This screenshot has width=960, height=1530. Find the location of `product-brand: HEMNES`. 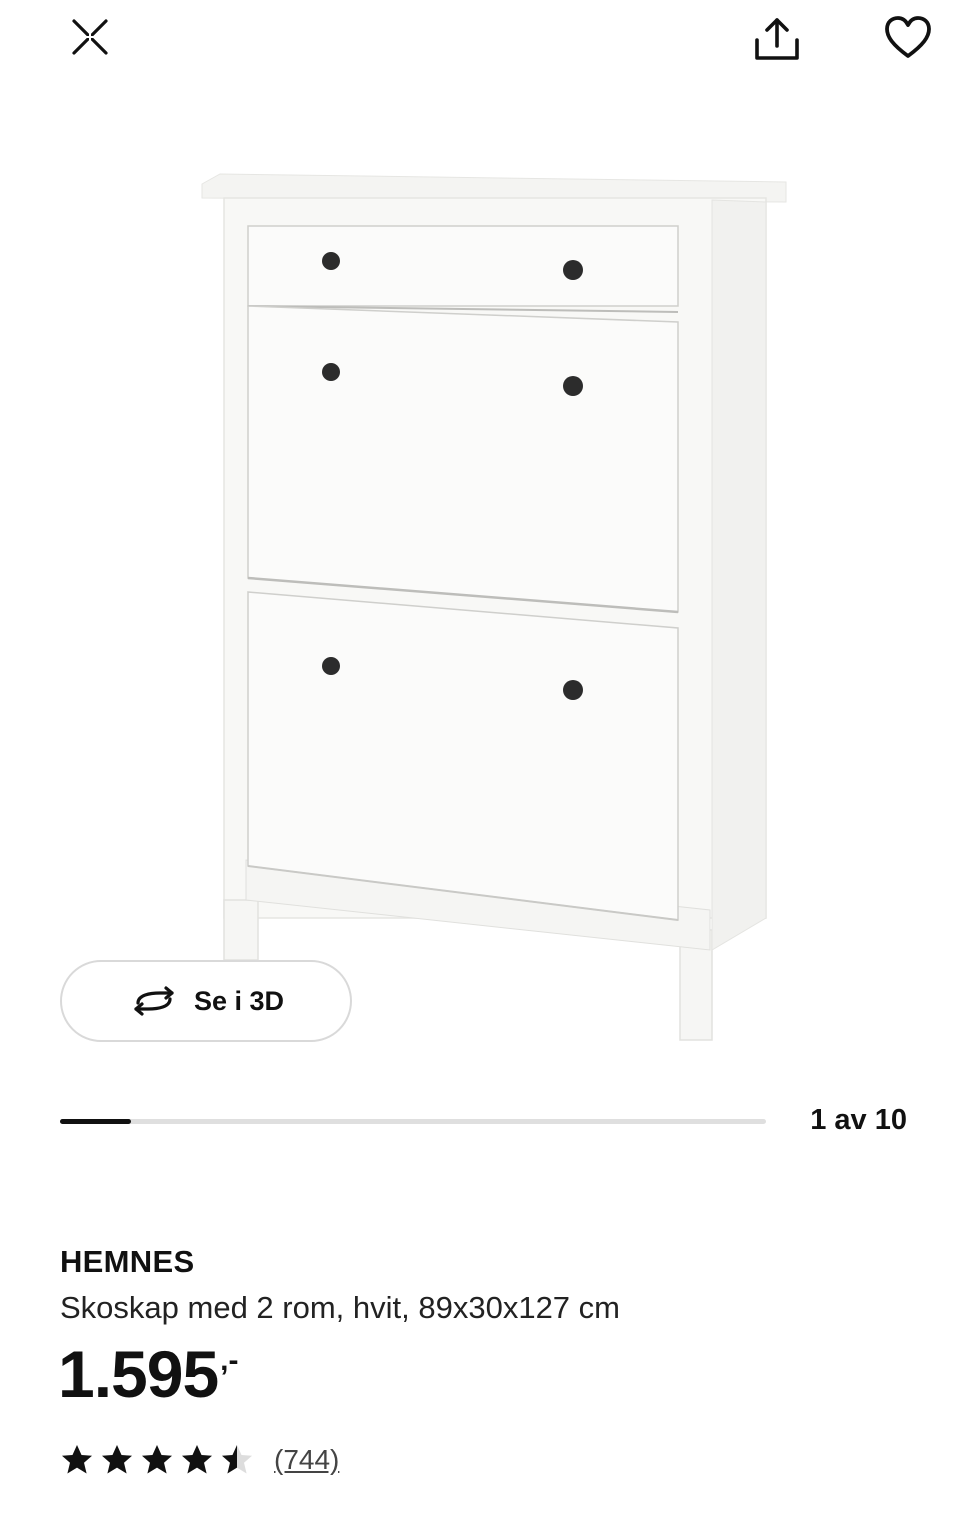

product-brand: HEMNES is located at coordinates (127, 1261).